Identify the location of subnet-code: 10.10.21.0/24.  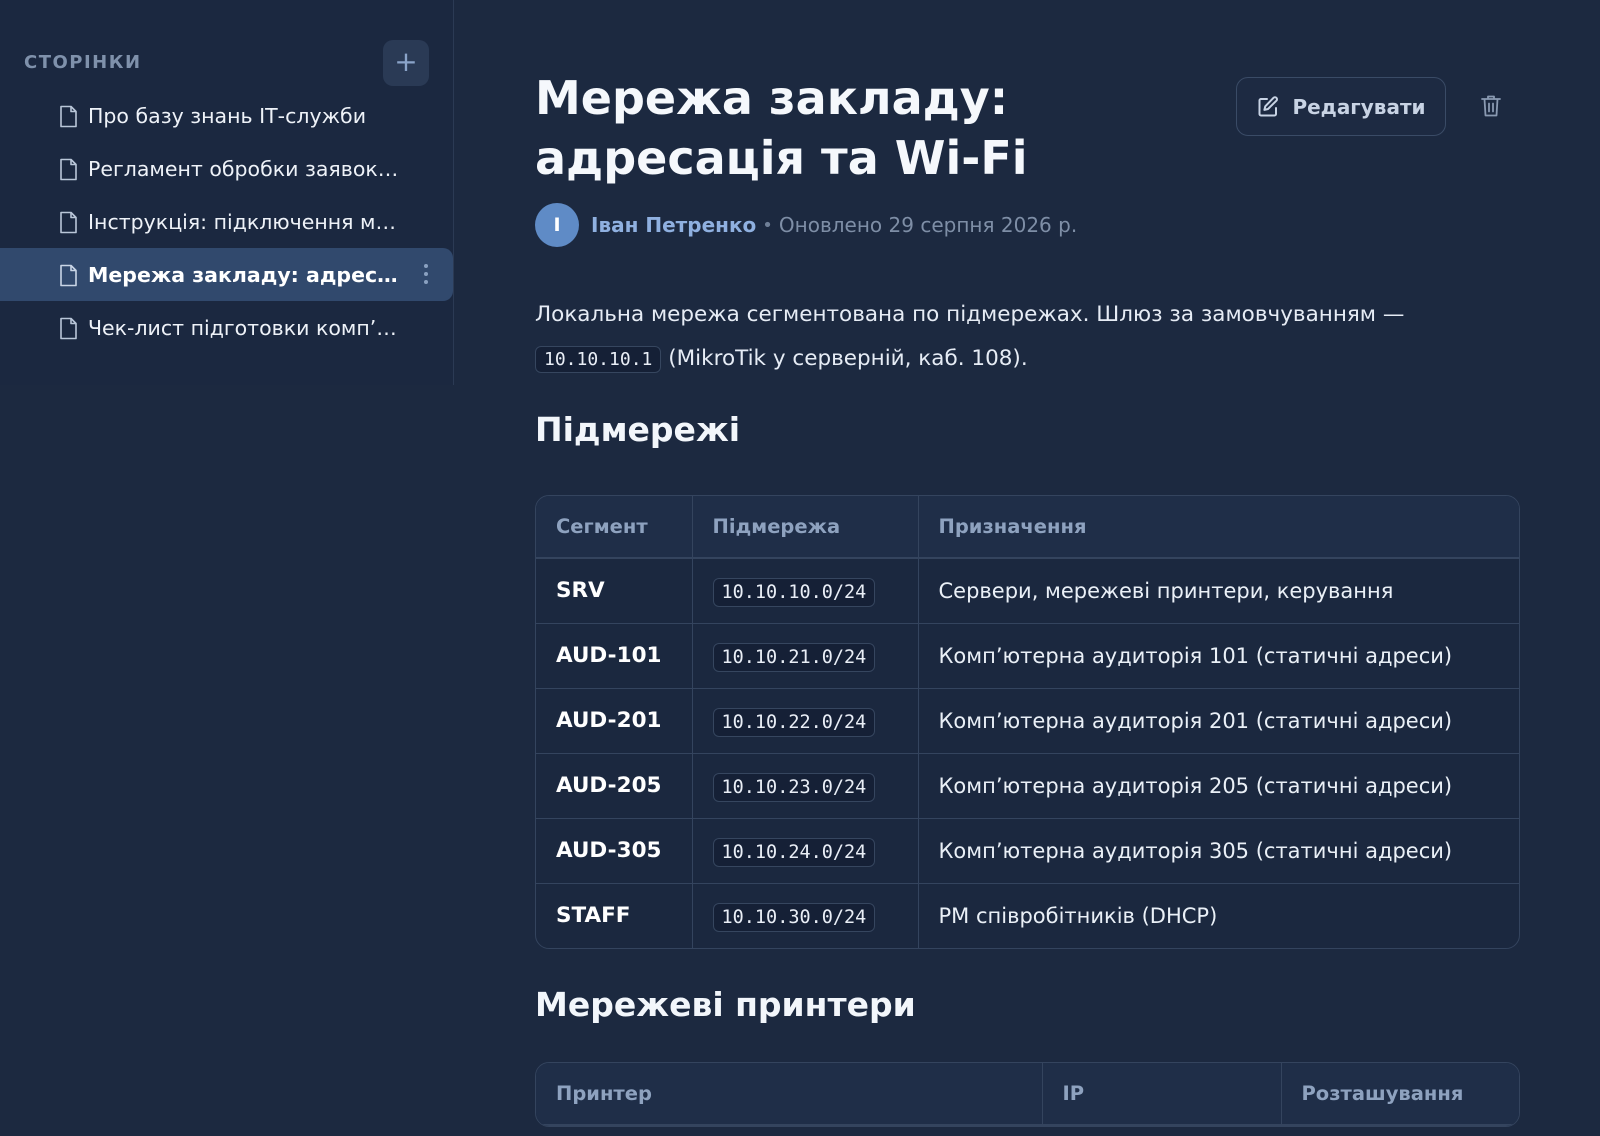
(794, 657).